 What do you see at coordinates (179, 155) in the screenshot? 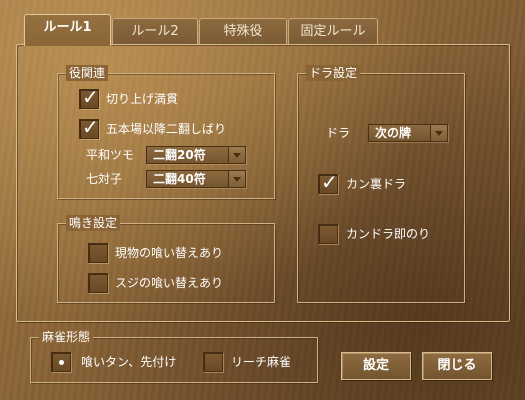
I see `pinfu-tsumo-value: 二翻20符` at bounding box center [179, 155].